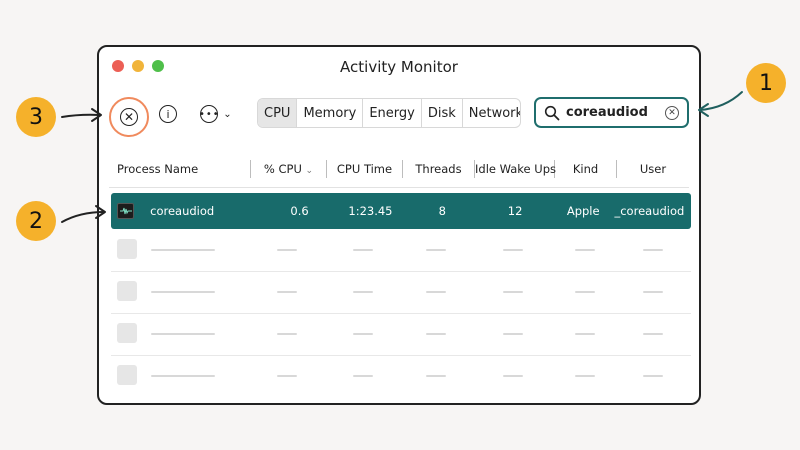 This screenshot has width=800, height=450. I want to click on stop-process-button: ✕, so click(129, 117).